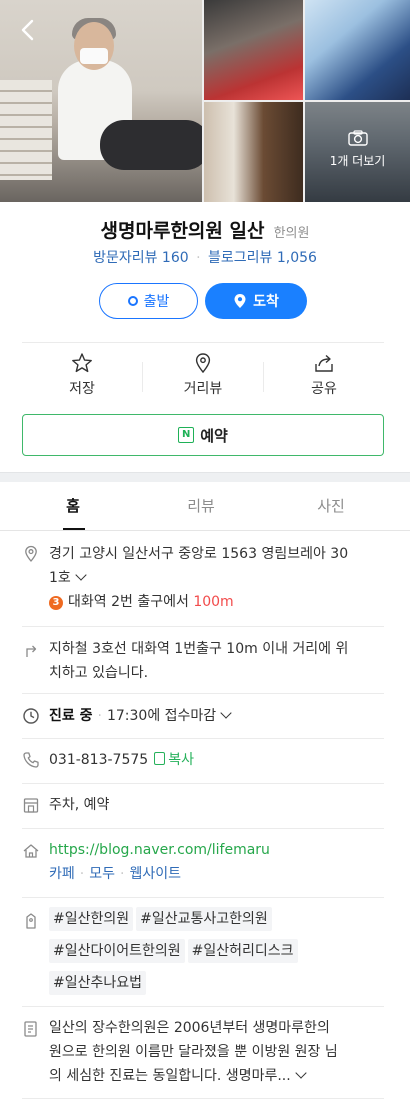 This screenshot has width=410, height=1113. Describe the element at coordinates (91, 919) in the screenshot. I see `keyword-tag: #일산한의원` at that location.